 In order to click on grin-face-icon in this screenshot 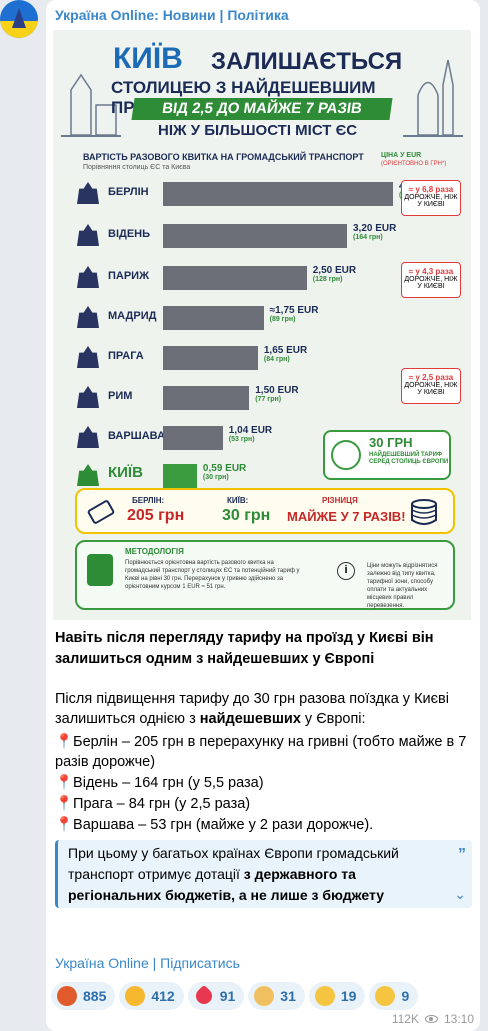, I will do `click(135, 996)`.